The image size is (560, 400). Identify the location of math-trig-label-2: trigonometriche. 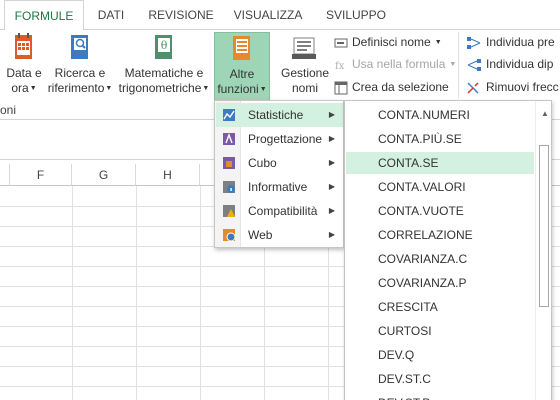
(160, 88).